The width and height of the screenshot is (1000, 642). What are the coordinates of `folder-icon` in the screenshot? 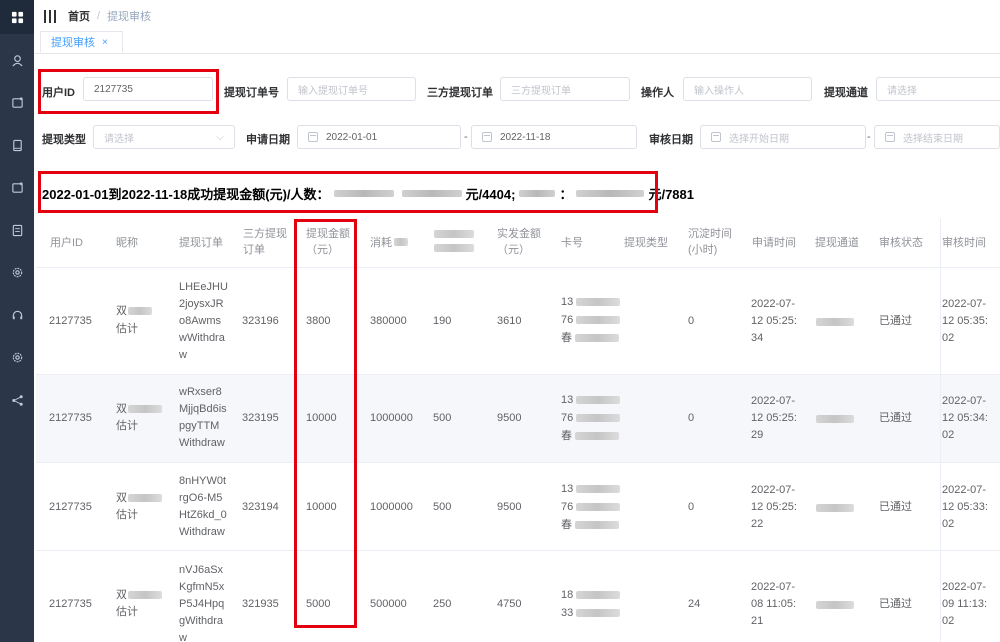 It's located at (17, 102).